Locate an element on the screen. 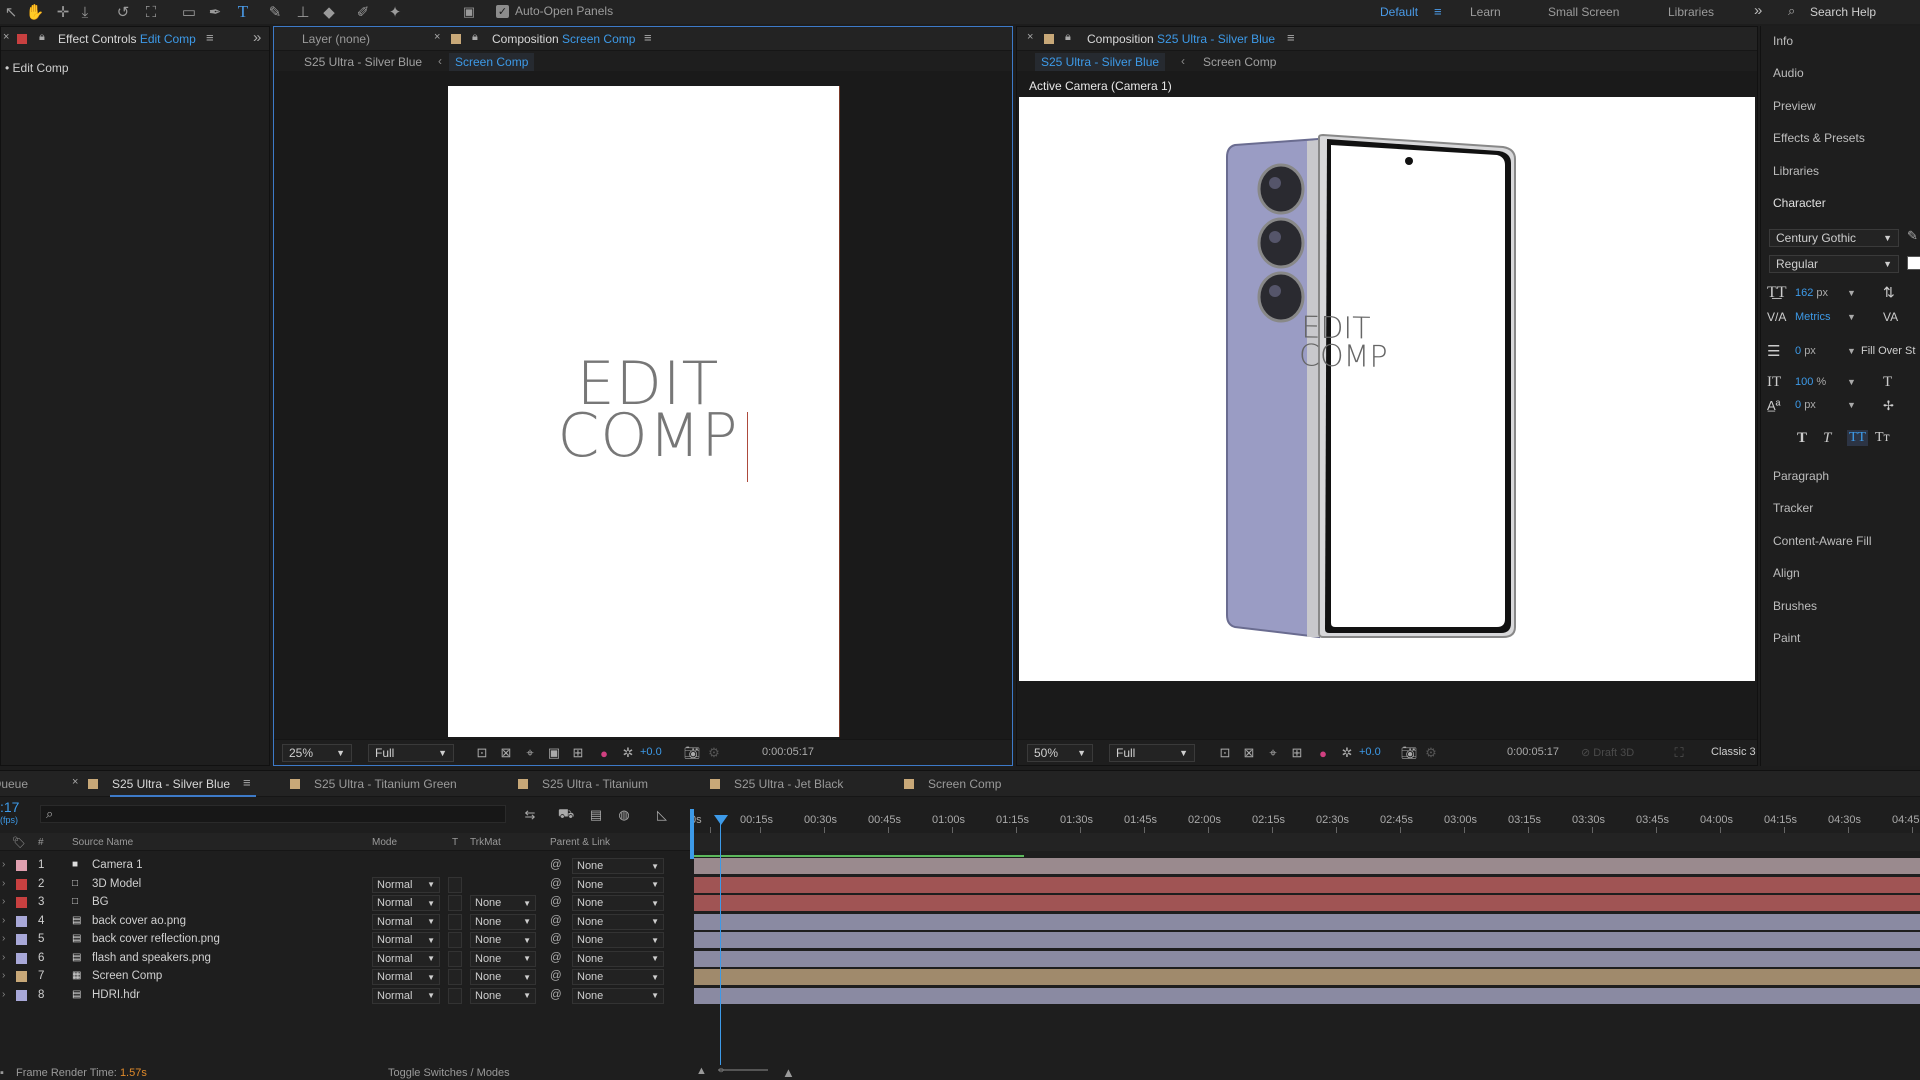 This screenshot has height=1080, width=1920. pan-behind-tool-icon: ⛶ is located at coordinates (151, 12).